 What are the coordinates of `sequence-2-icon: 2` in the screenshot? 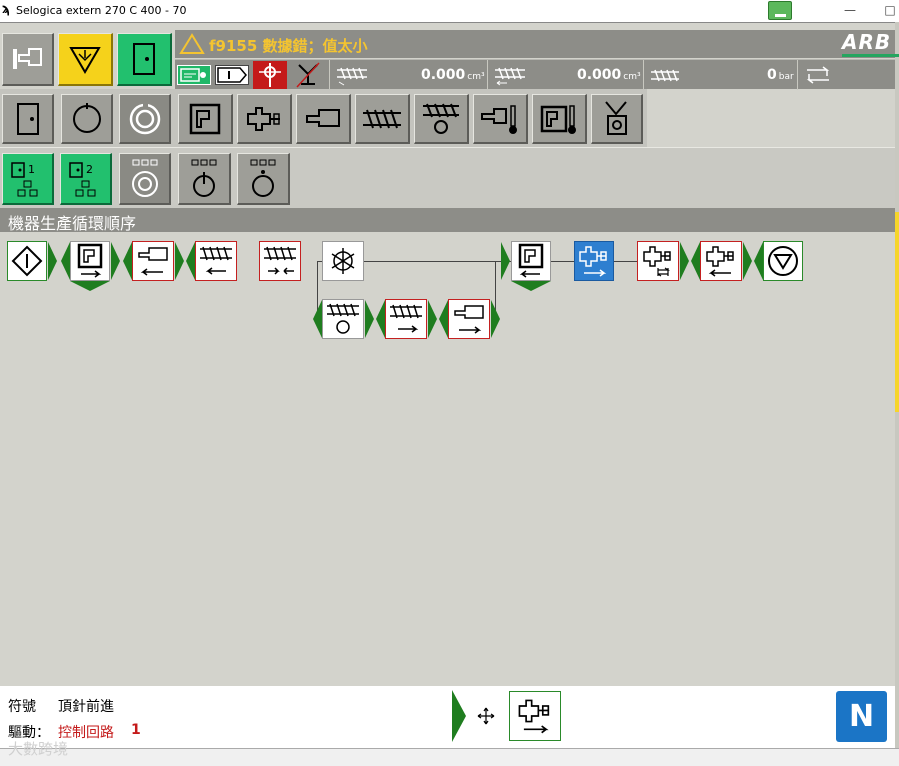 It's located at (81, 178).